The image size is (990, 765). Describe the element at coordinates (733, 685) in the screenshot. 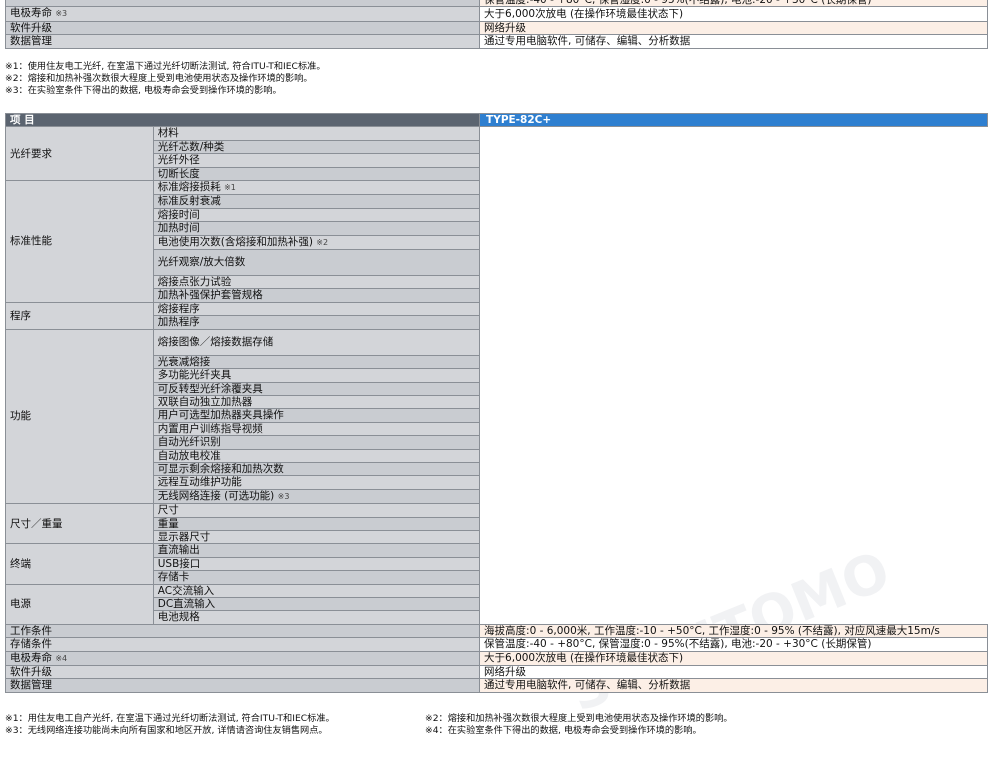

I see `spec-value: 通过专用电脑软件, 可储存、编辑、分析数据` at that location.